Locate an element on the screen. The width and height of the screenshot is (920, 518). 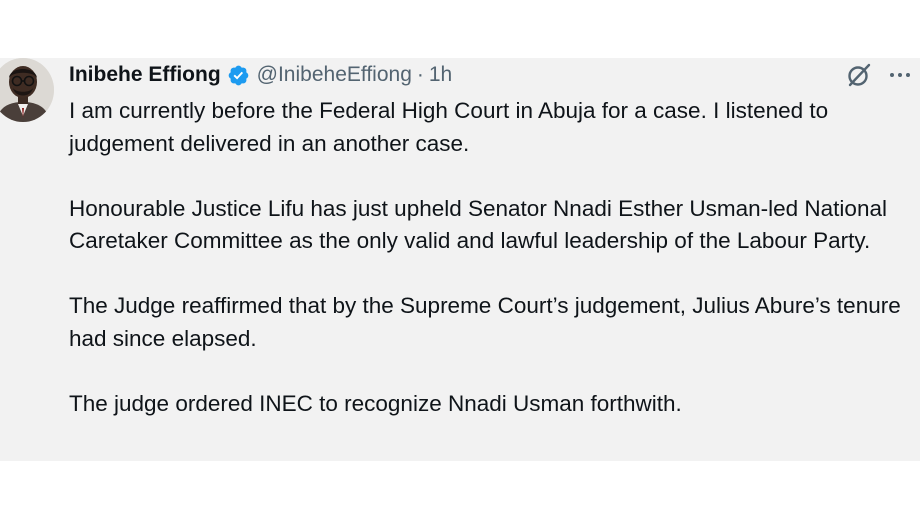
tweet-header: Inibehe Effiong @InibeheEffiong · 1h is located at coordinates (260, 75).